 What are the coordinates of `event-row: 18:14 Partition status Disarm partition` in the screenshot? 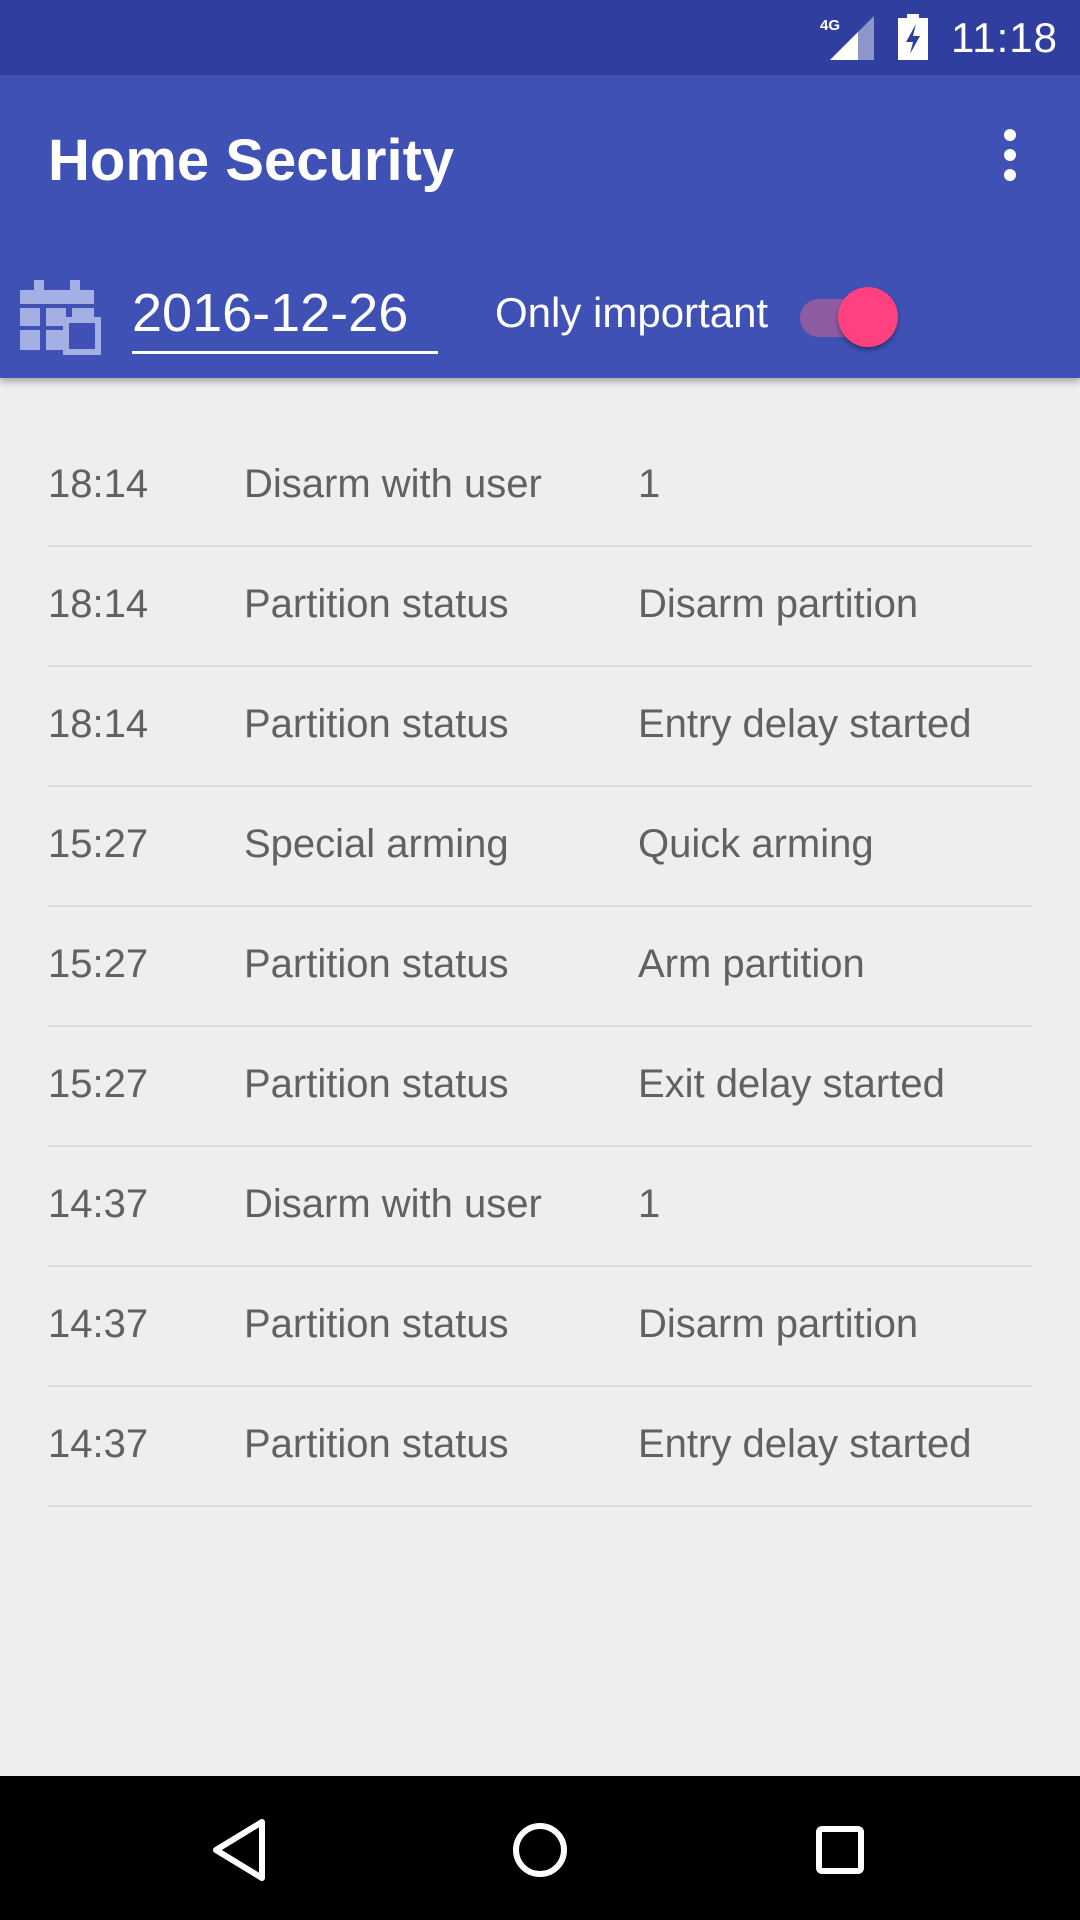 It's located at (540, 607).